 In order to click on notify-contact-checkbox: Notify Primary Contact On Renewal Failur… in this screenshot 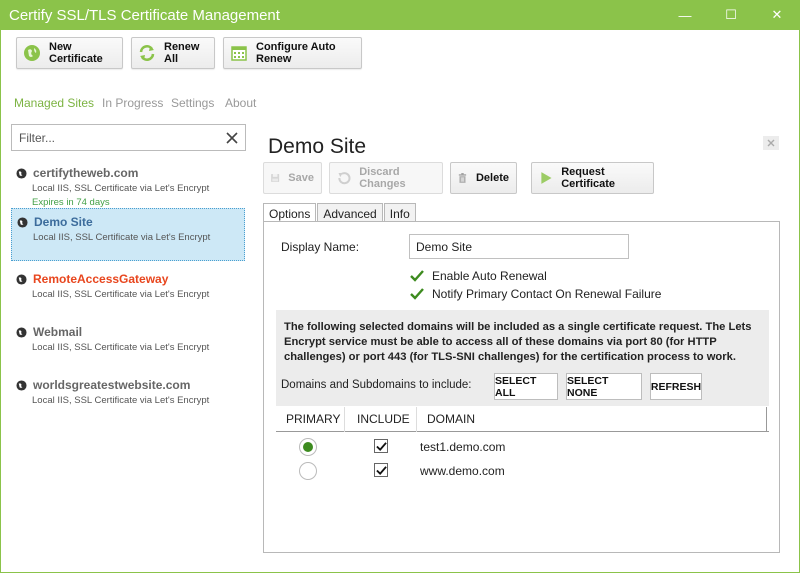, I will do `click(535, 294)`.